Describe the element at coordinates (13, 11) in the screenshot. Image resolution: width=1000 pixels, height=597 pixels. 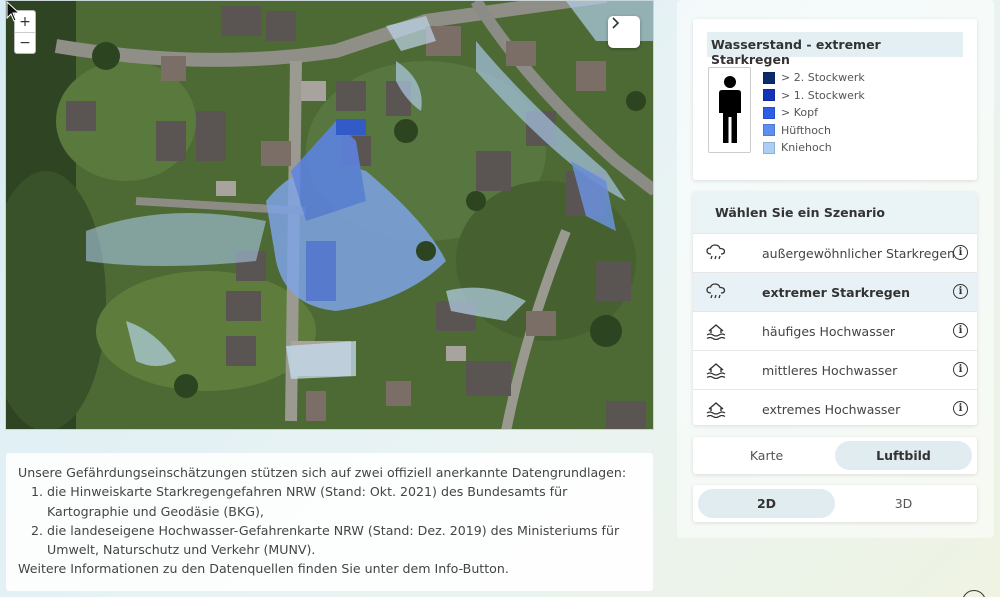
I see `mouse-cursor-icon` at that location.